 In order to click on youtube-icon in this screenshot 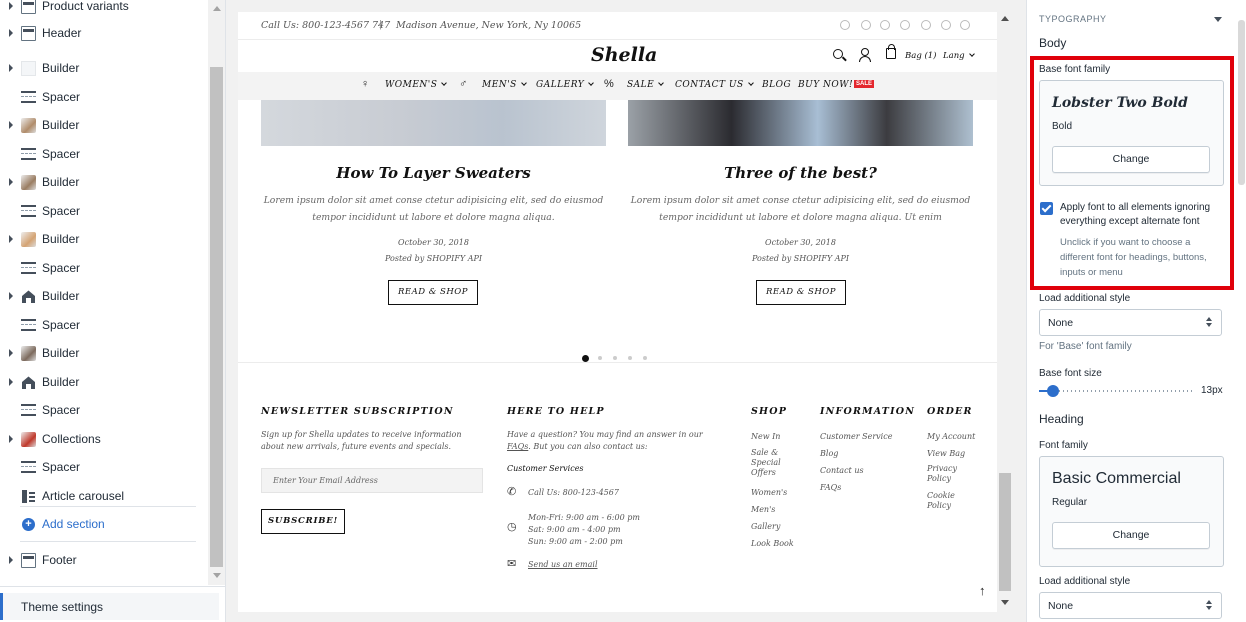, I will do `click(926, 25)`.